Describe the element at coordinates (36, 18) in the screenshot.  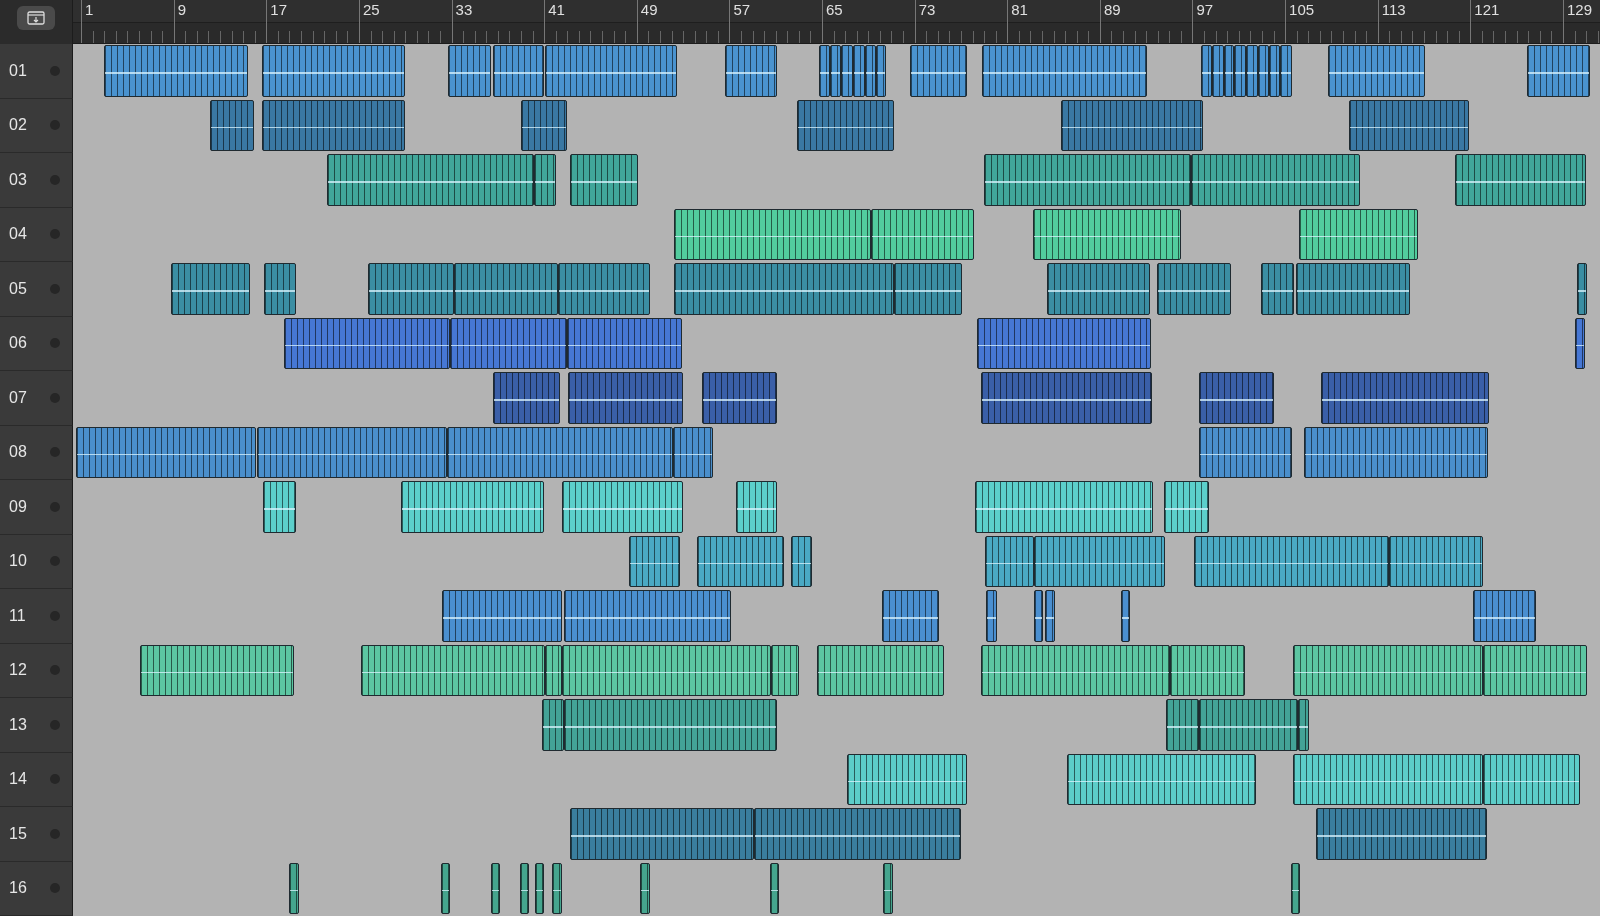
I see `download-button` at that location.